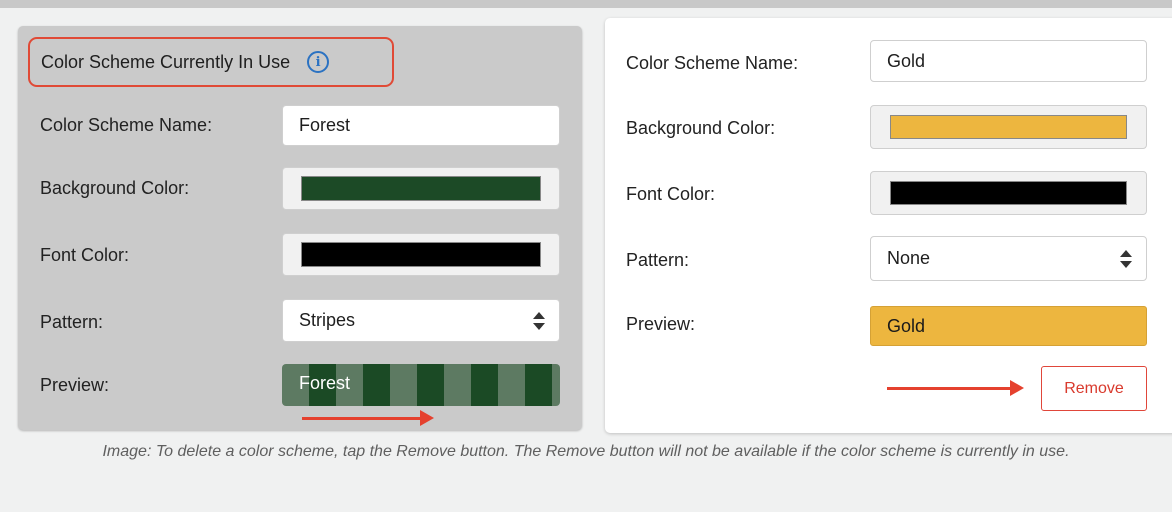 The width and height of the screenshot is (1172, 512). Describe the element at coordinates (1094, 388) in the screenshot. I see `remove-button: Remove` at that location.